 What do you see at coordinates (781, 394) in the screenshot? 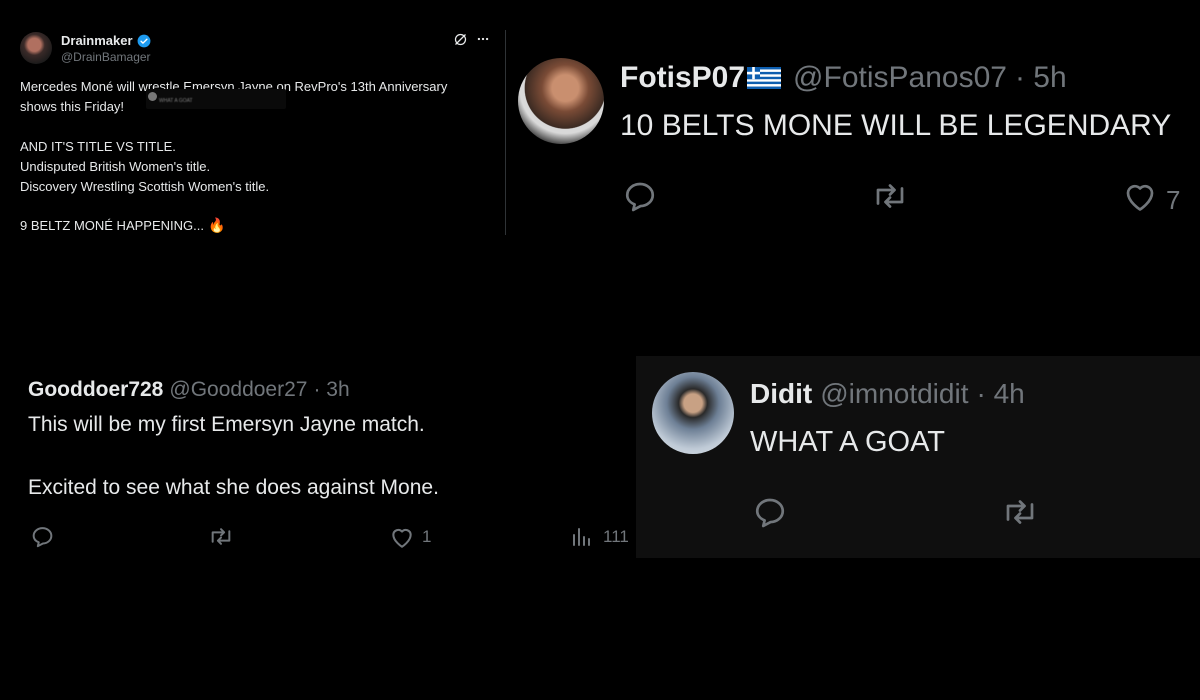
I see `author-name: Didit` at bounding box center [781, 394].